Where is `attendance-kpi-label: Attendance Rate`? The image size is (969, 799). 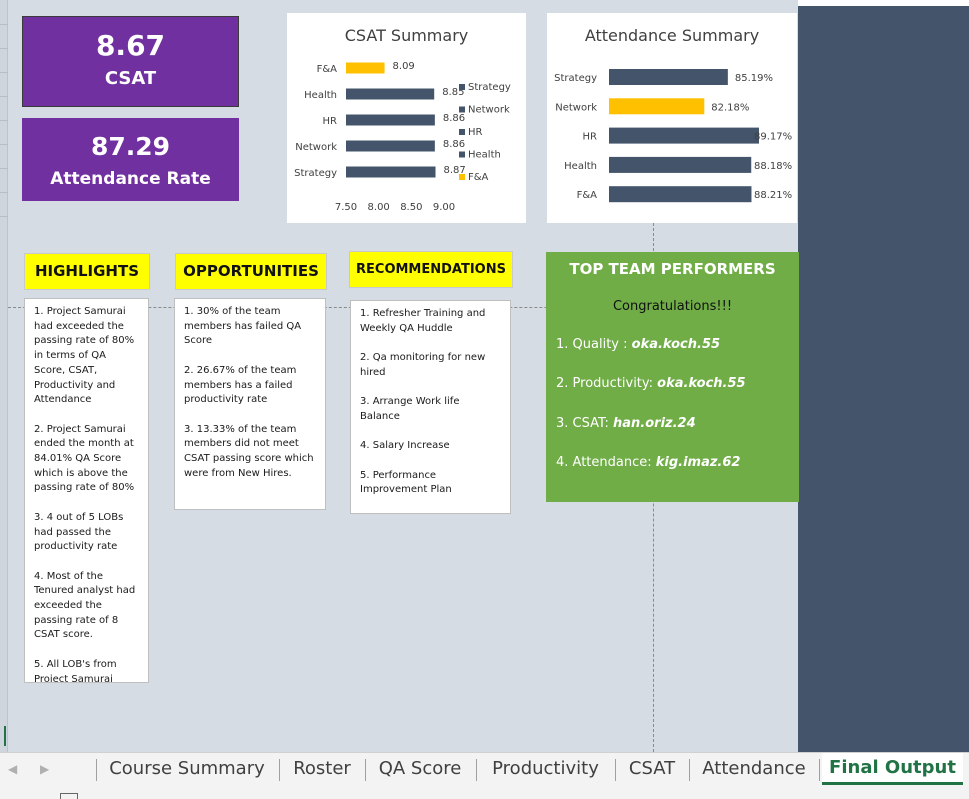 attendance-kpi-label: Attendance Rate is located at coordinates (130, 179).